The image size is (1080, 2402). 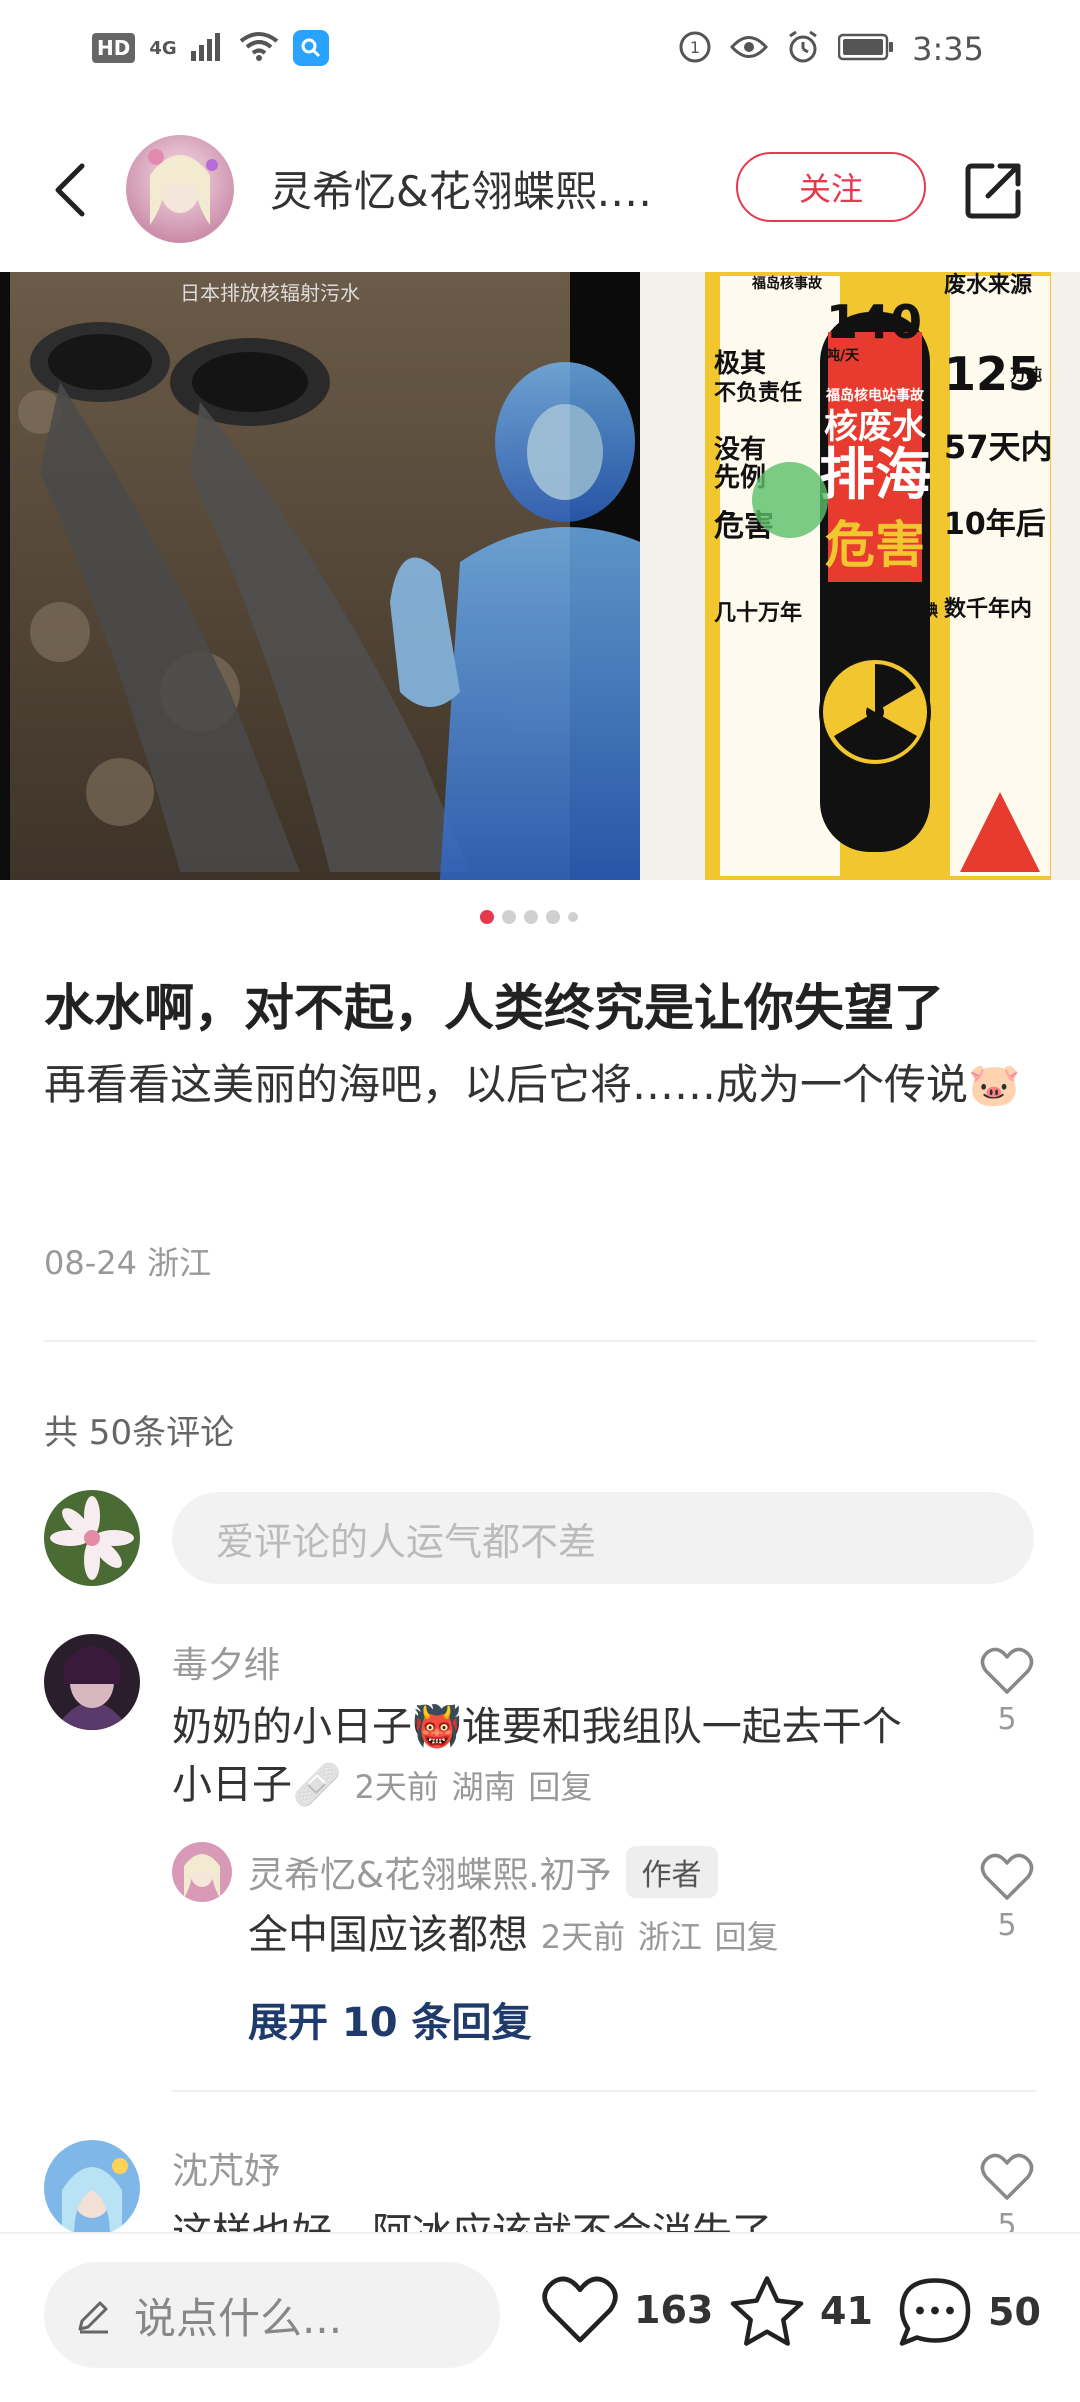 What do you see at coordinates (948, 49) in the screenshot?
I see `clock: 3:35` at bounding box center [948, 49].